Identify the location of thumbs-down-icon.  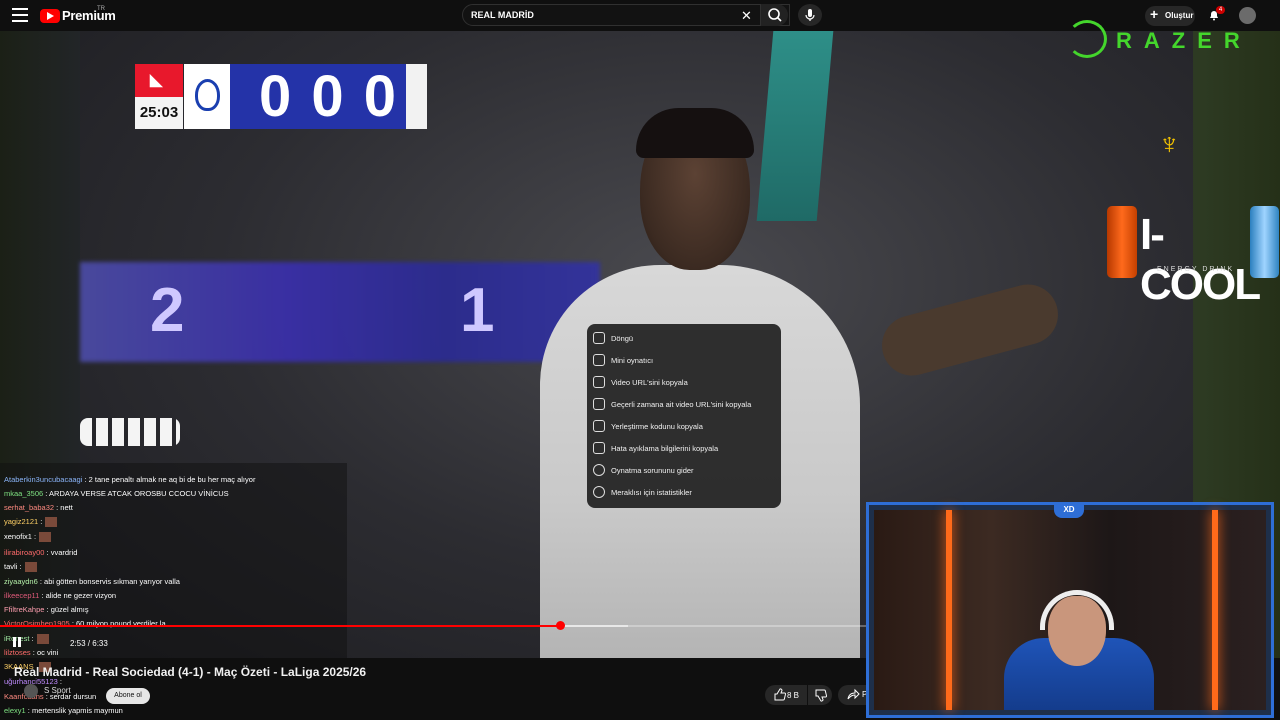
(821, 695).